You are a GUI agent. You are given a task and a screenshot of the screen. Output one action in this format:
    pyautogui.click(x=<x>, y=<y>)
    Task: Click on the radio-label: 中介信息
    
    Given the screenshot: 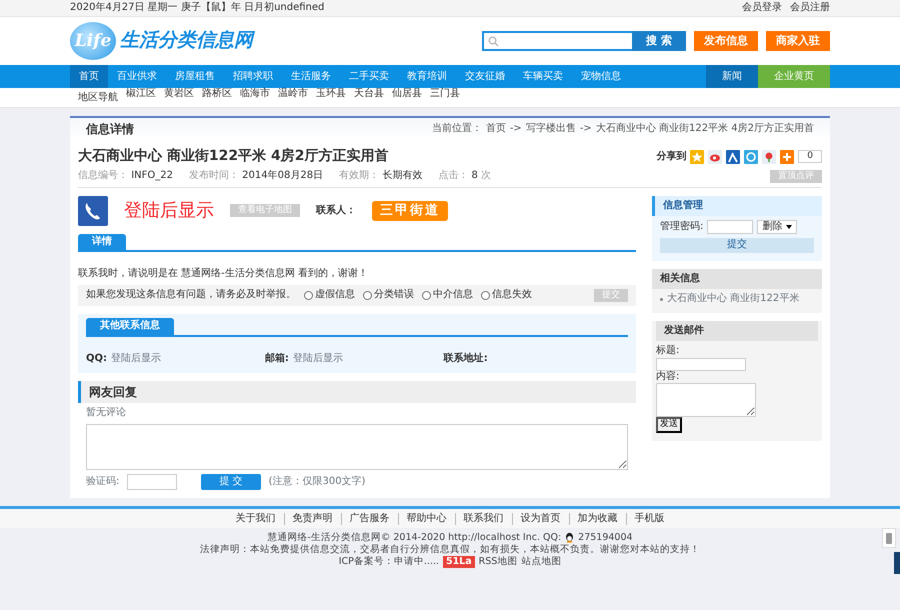 What is the action you would take?
    pyautogui.click(x=453, y=295)
    